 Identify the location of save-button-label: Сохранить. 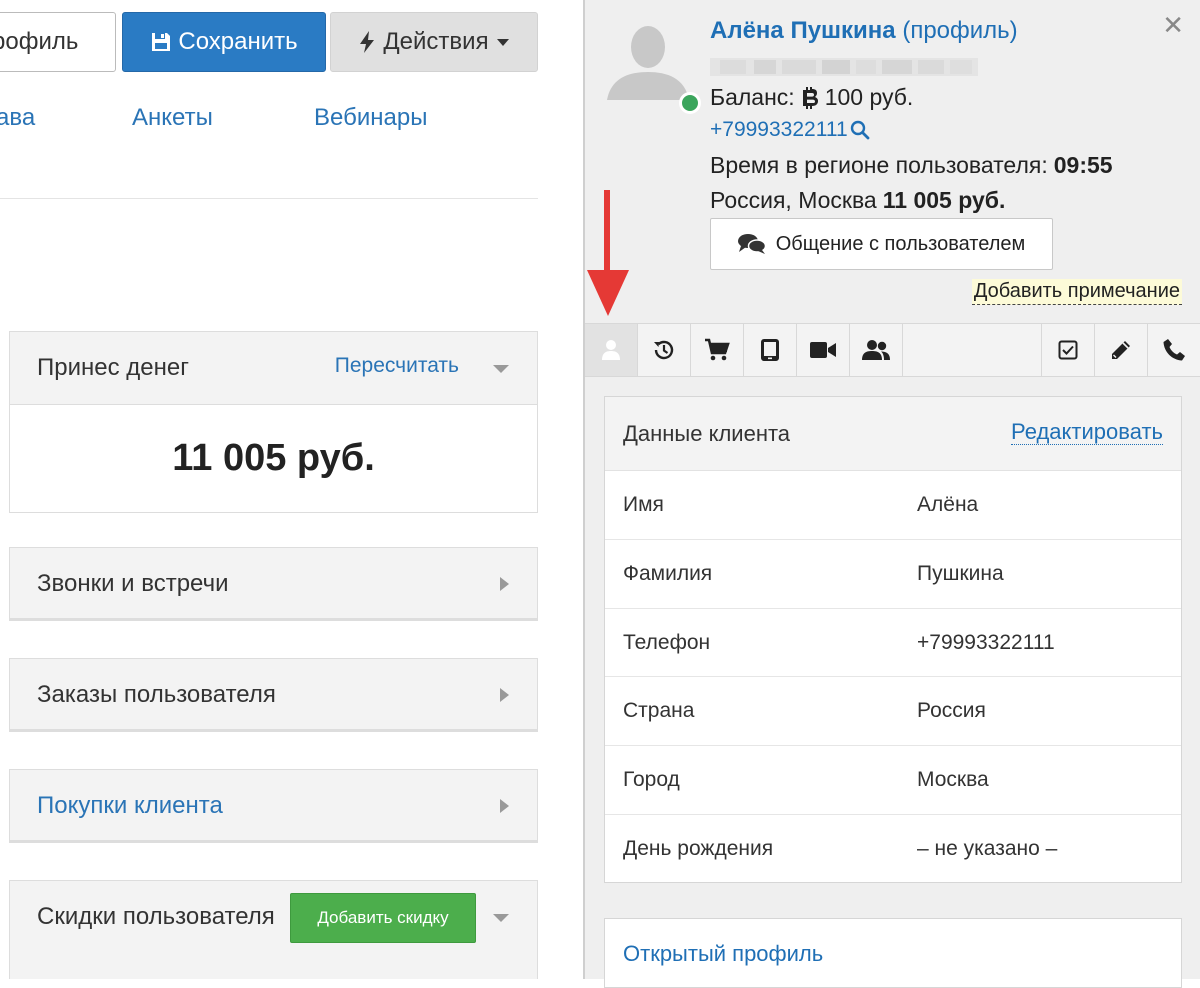
(238, 41).